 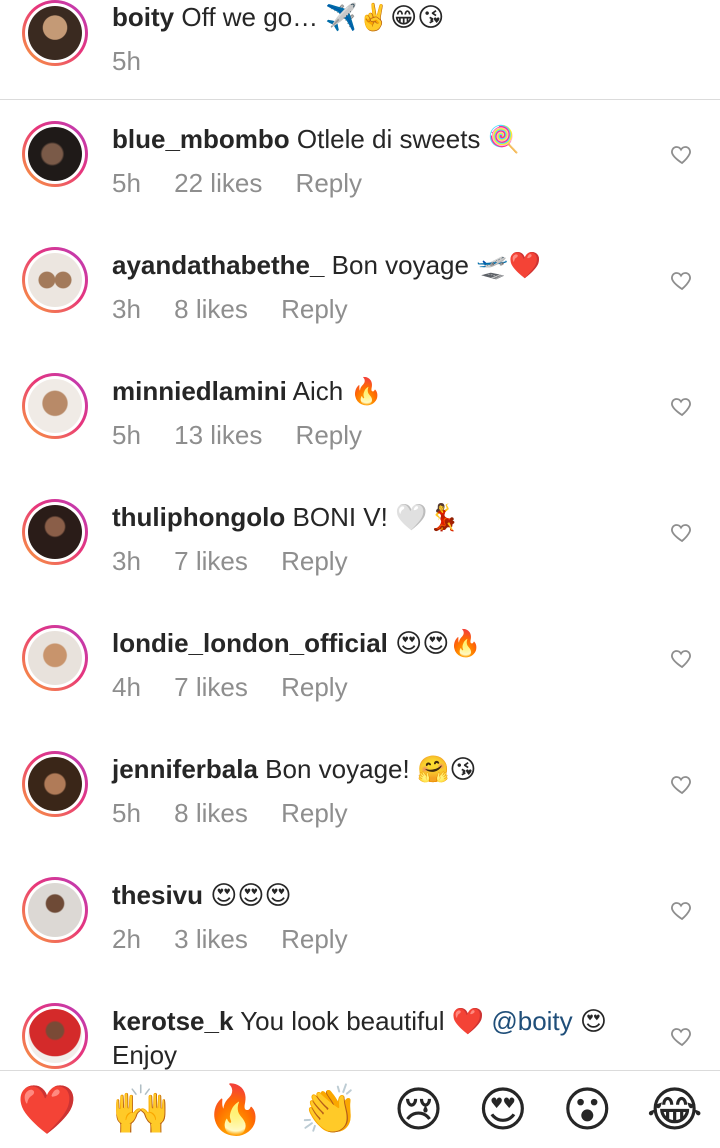 I want to click on reaction-clap-icon: 👏, so click(x=329, y=1109).